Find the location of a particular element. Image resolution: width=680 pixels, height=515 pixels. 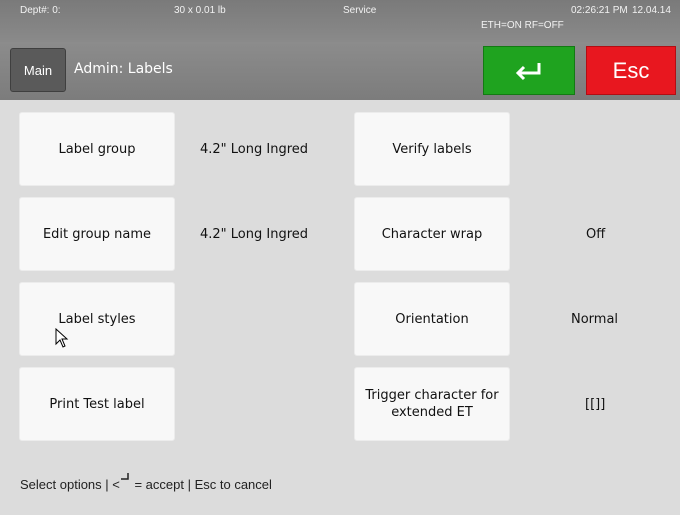

page-title: Admin: Labels is located at coordinates (123, 69).